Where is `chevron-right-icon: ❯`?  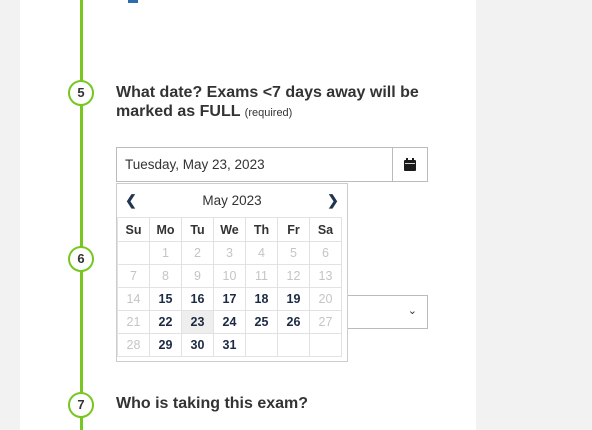
chevron-right-icon: ❯ is located at coordinates (333, 200).